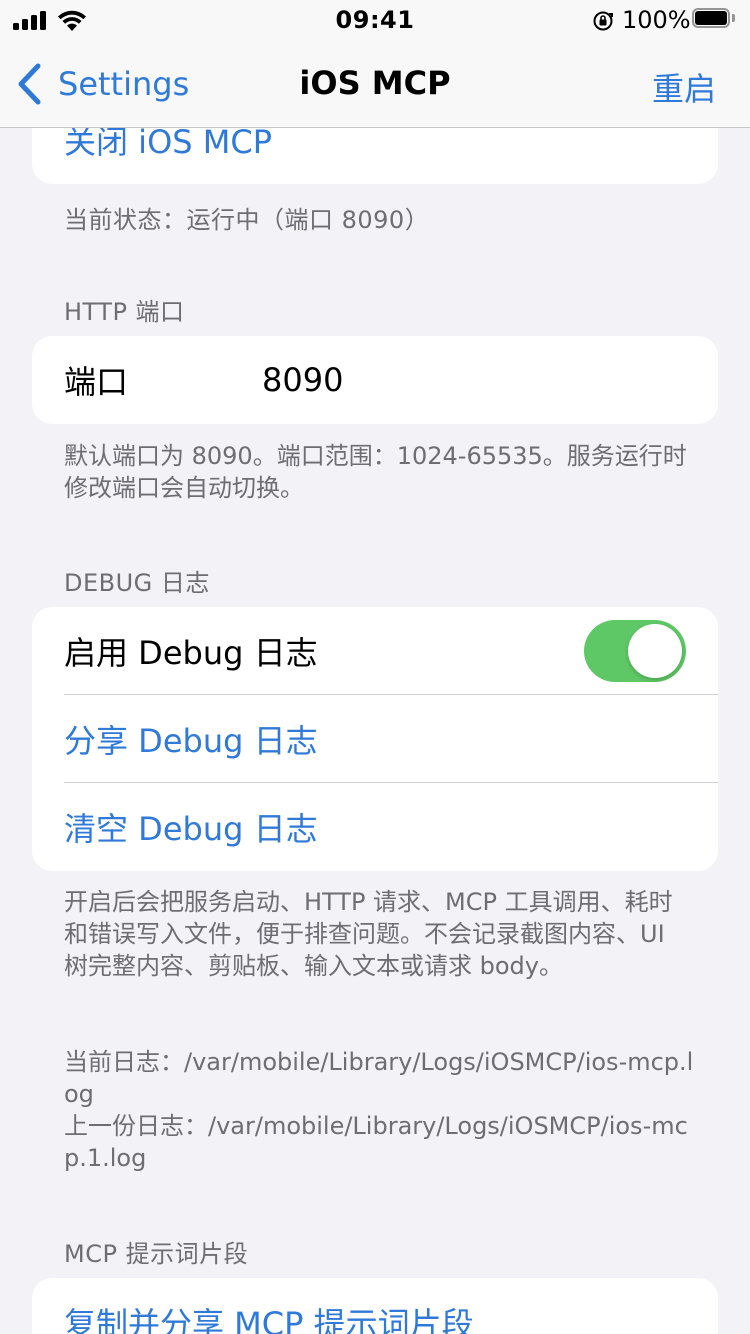 Image resolution: width=750 pixels, height=1334 pixels. I want to click on orientation-lock-icon, so click(603, 21).